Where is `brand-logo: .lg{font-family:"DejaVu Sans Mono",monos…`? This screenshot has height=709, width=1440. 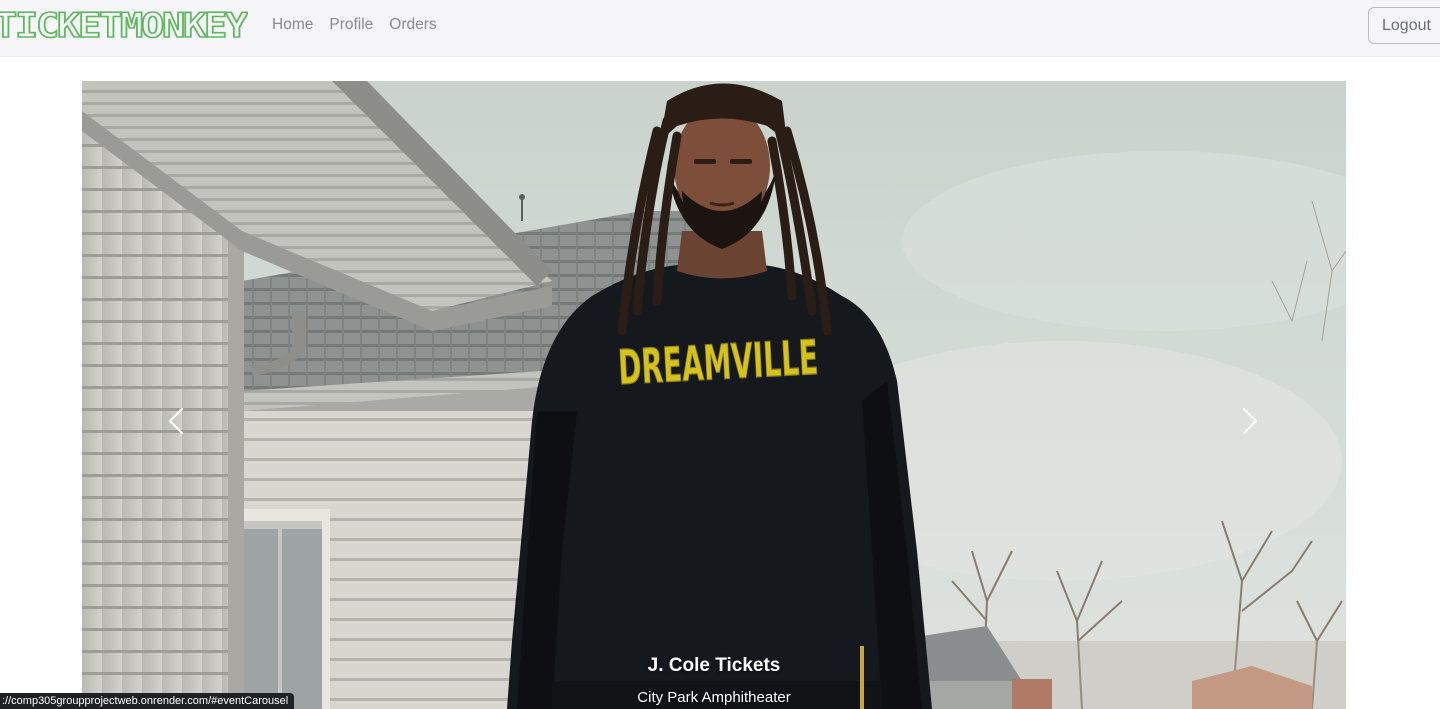
brand-logo: .lg{font-family:"DejaVu Sans Mono",monos… is located at coordinates (124, 24).